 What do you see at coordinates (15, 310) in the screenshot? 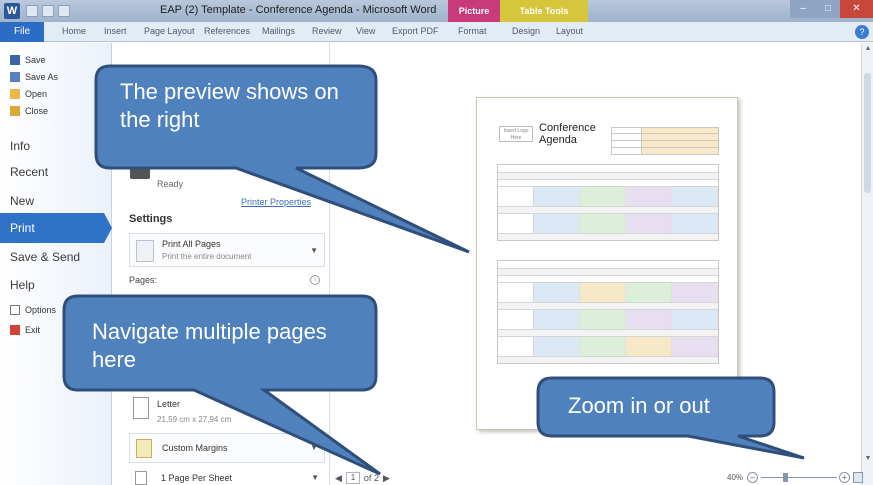
I see `options-icon` at bounding box center [15, 310].